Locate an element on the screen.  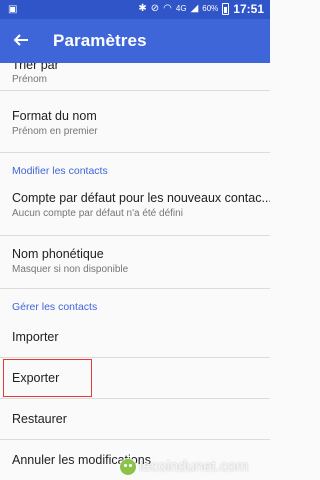
setting-title: Nom phonétique is located at coordinates (58, 254).